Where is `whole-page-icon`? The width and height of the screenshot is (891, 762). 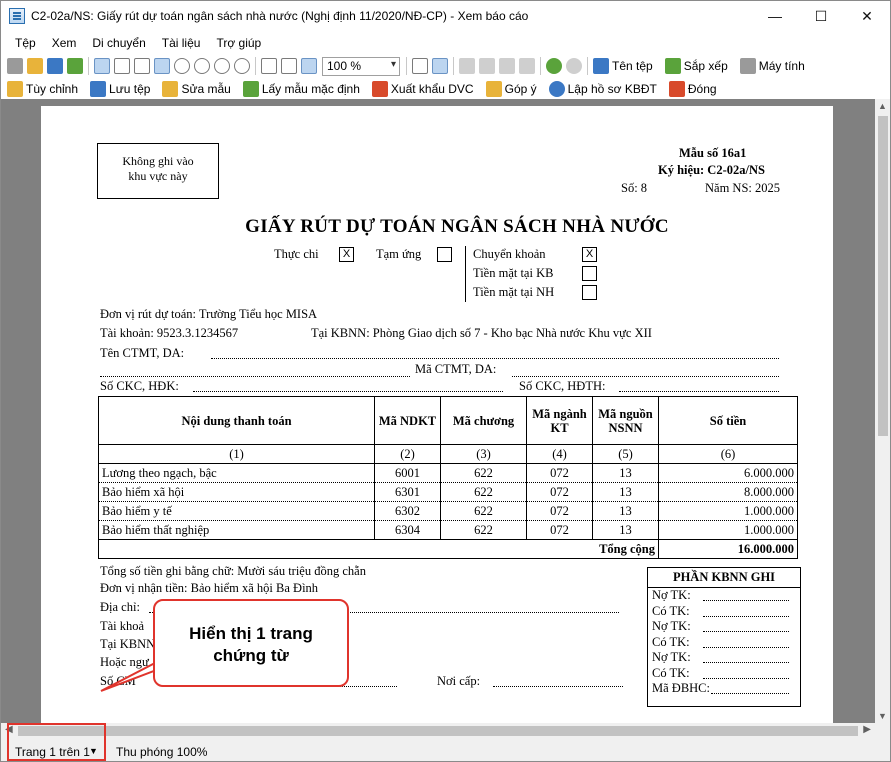
whole-page-icon is located at coordinates (289, 66).